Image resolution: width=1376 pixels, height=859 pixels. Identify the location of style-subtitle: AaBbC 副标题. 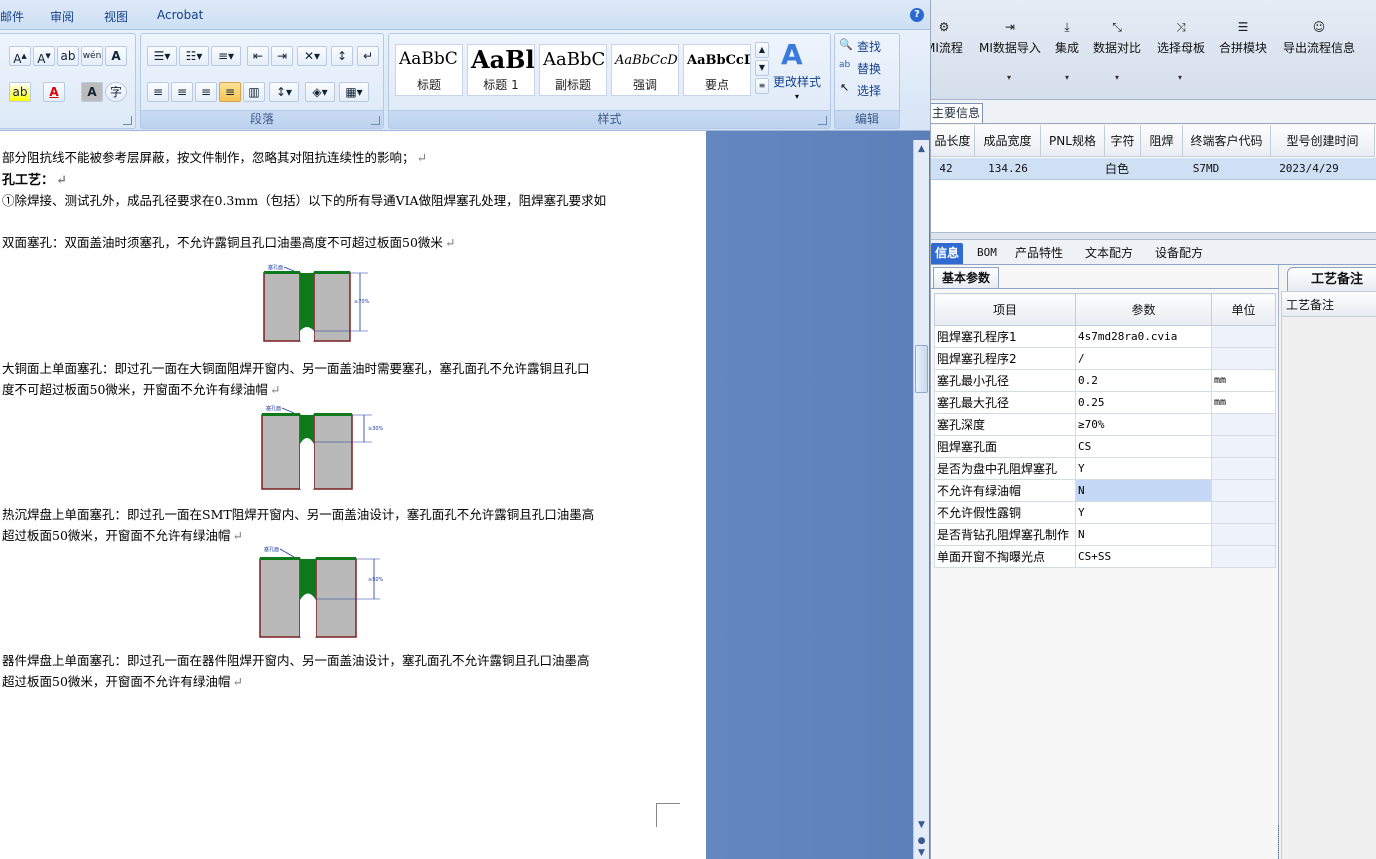
(573, 70).